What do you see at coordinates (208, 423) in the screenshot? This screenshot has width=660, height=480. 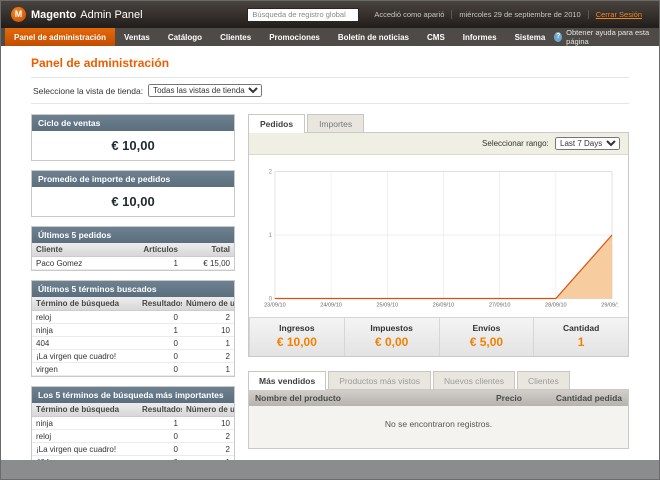 I see `search-uses: 10` at bounding box center [208, 423].